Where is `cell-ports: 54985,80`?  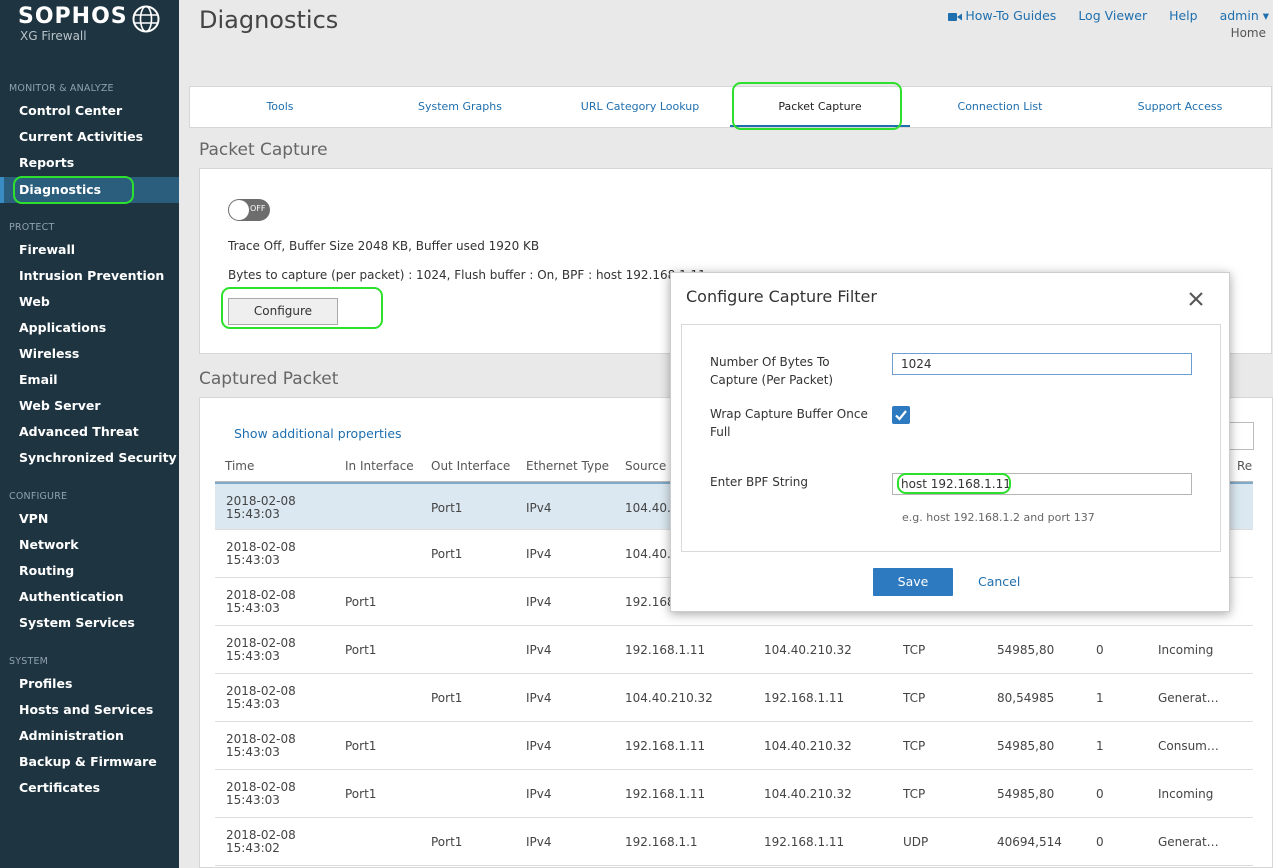
cell-ports: 54985,80 is located at coordinates (1026, 746).